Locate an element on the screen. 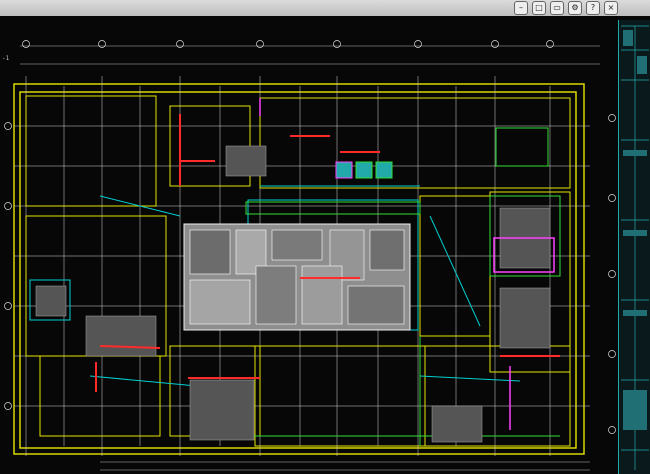 This screenshot has width=650, height=474. axis-bubbles-top is located at coordinates (288, 44).